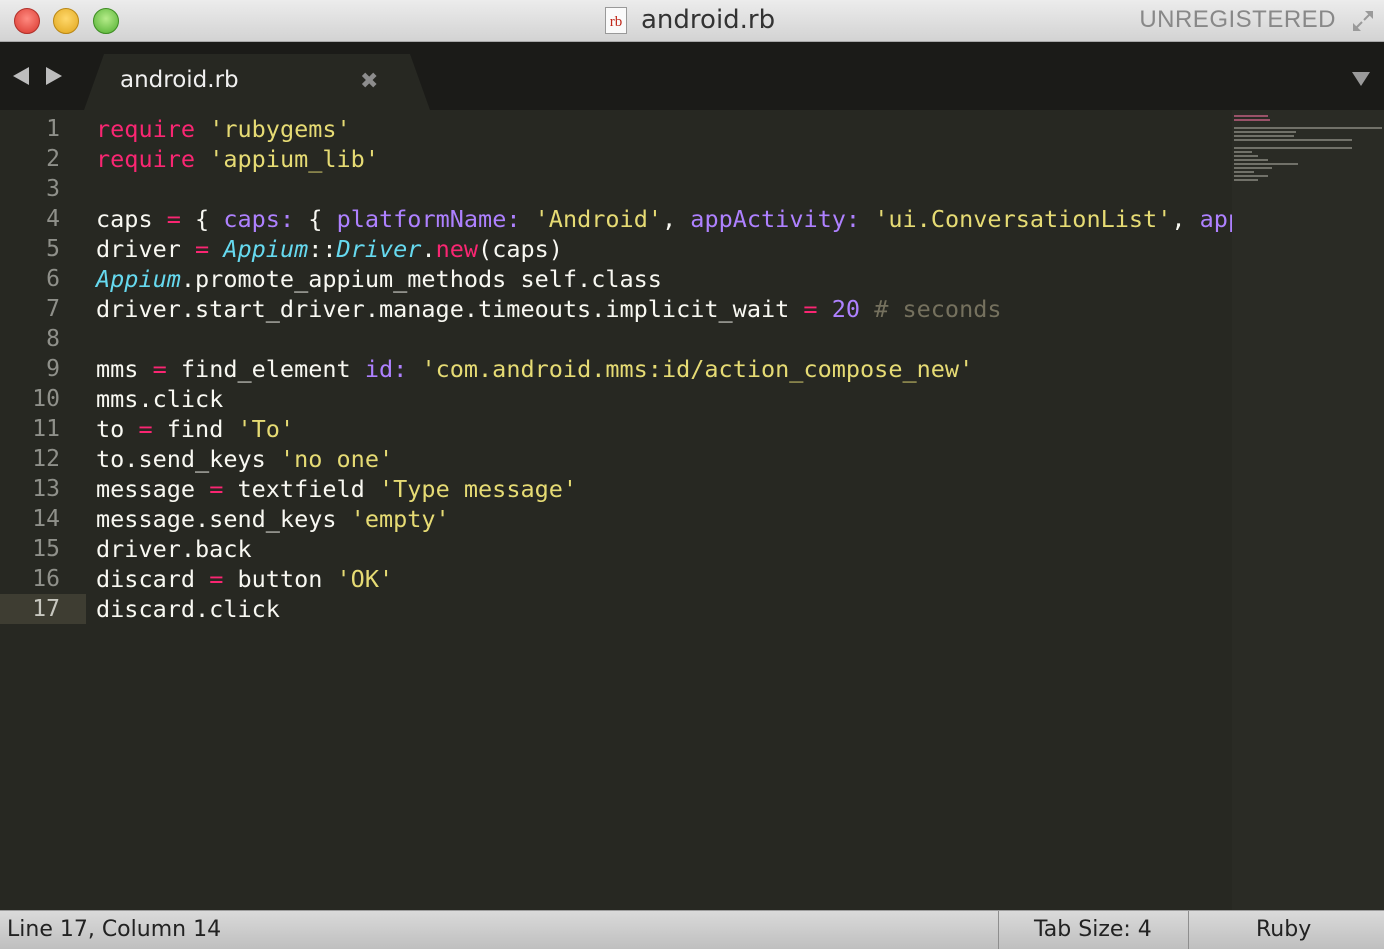 This screenshot has width=1384, height=949. Describe the element at coordinates (322, 249) in the screenshot. I see `punctuation-token: ::` at that location.